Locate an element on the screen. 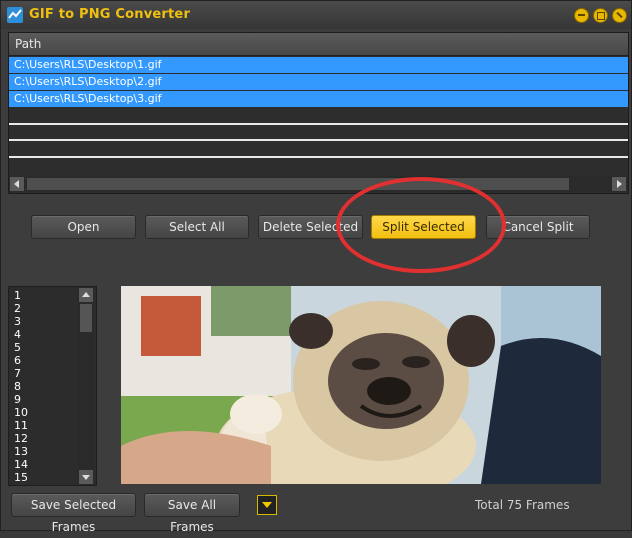 This screenshot has height=538, width=632. vertical-scrollbar is located at coordinates (86, 386).